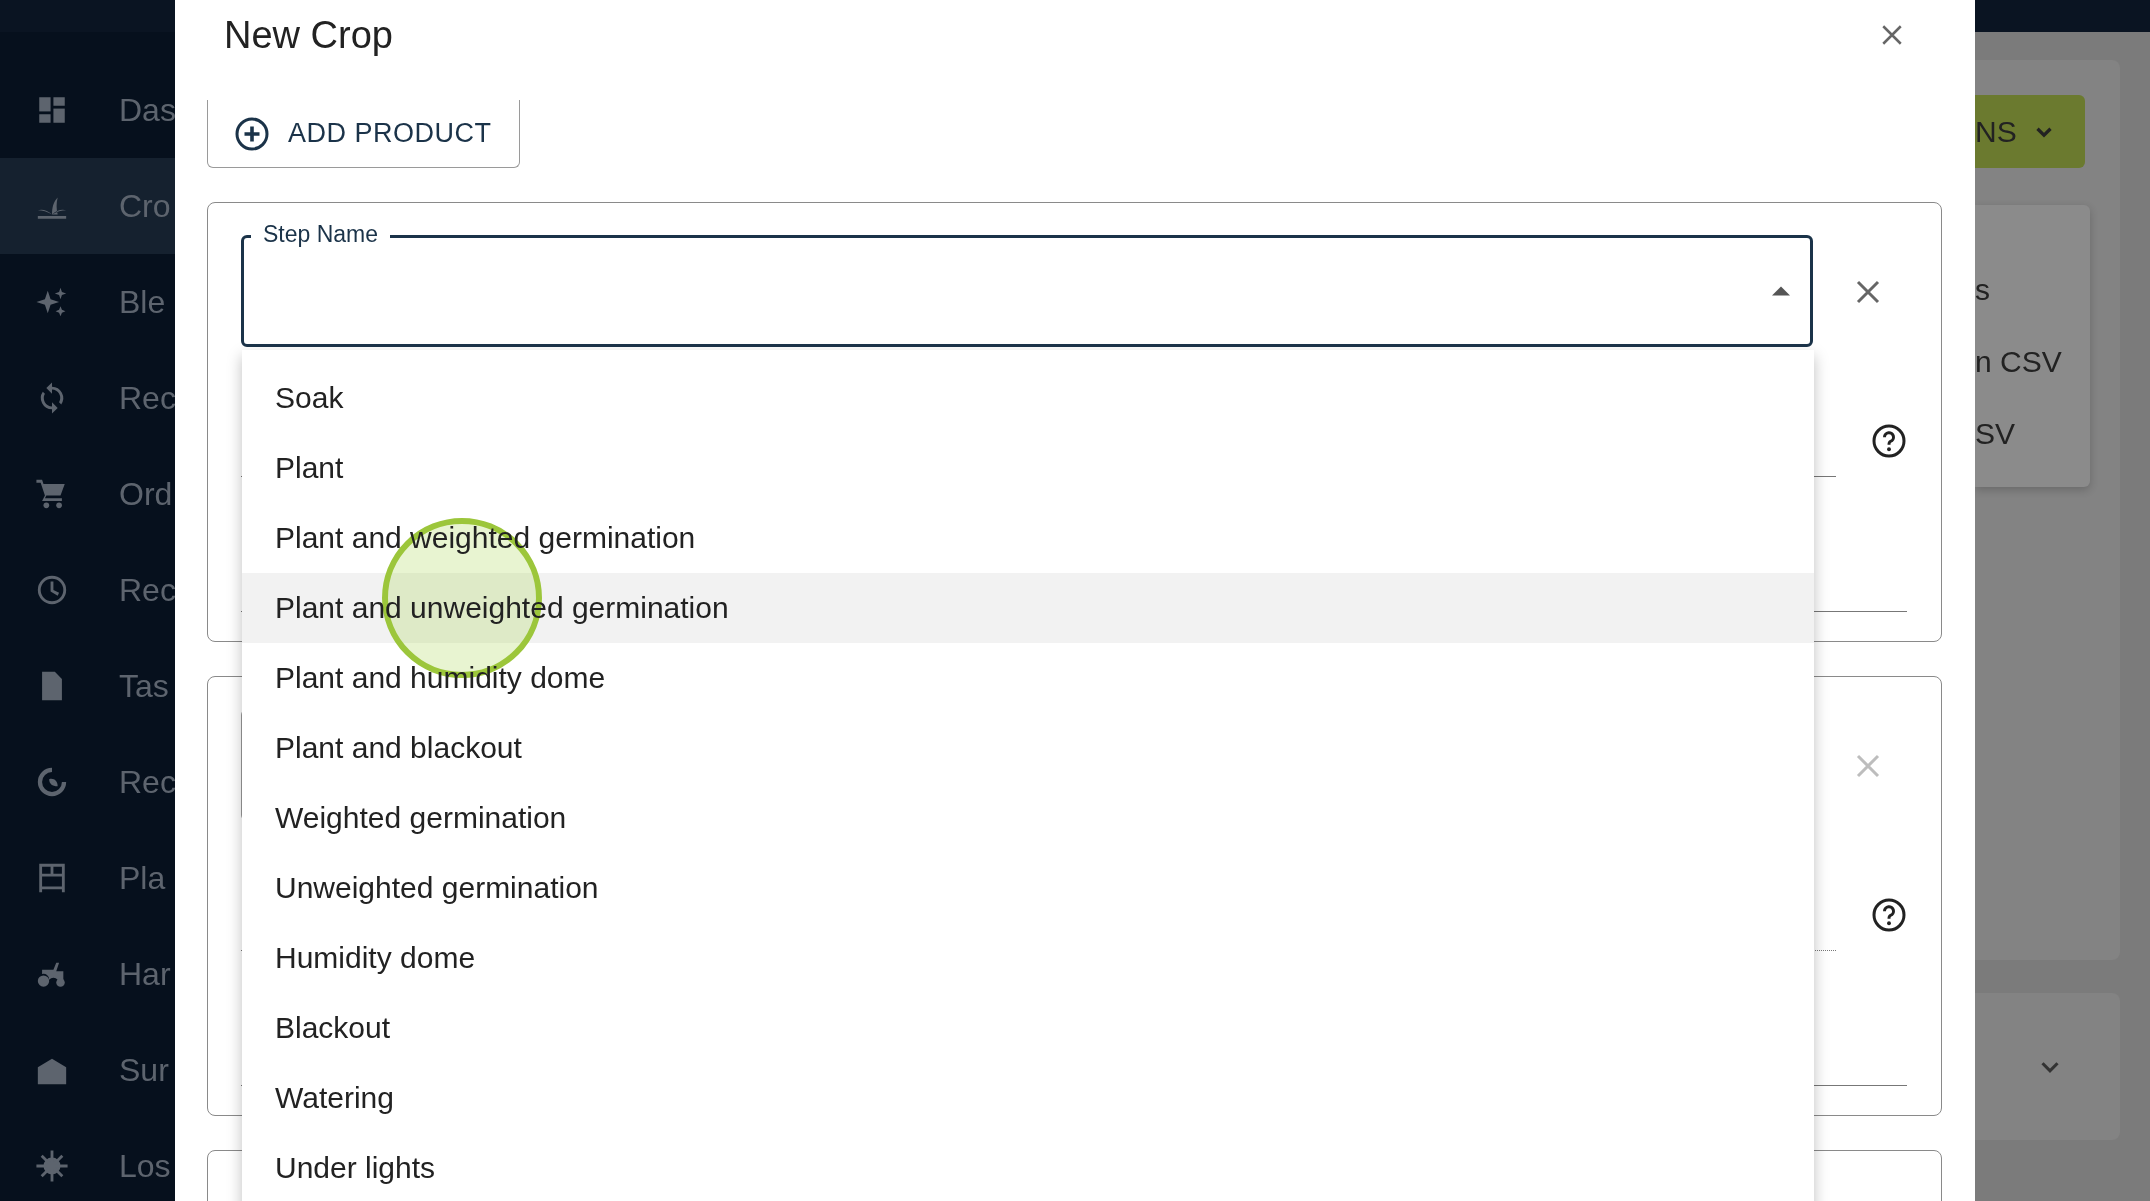 The width and height of the screenshot is (2150, 1201). What do you see at coordinates (52, 1166) in the screenshot?
I see `virus-icon` at bounding box center [52, 1166].